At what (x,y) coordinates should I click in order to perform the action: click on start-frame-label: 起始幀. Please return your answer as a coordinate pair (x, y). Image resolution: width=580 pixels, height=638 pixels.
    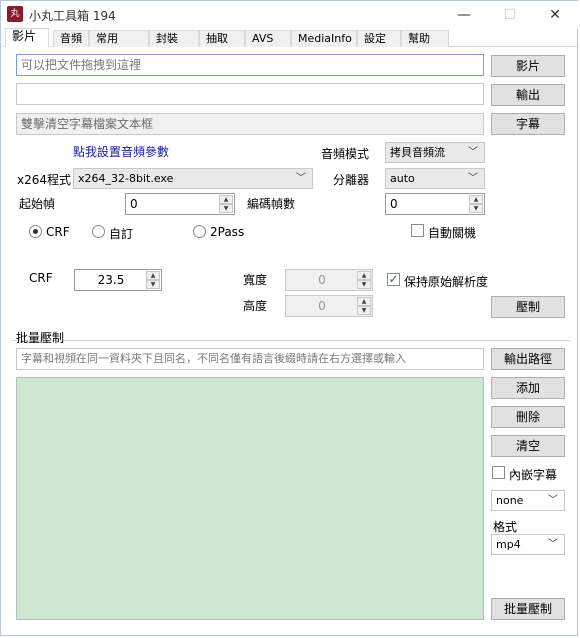
    Looking at the image, I should click on (37, 204).